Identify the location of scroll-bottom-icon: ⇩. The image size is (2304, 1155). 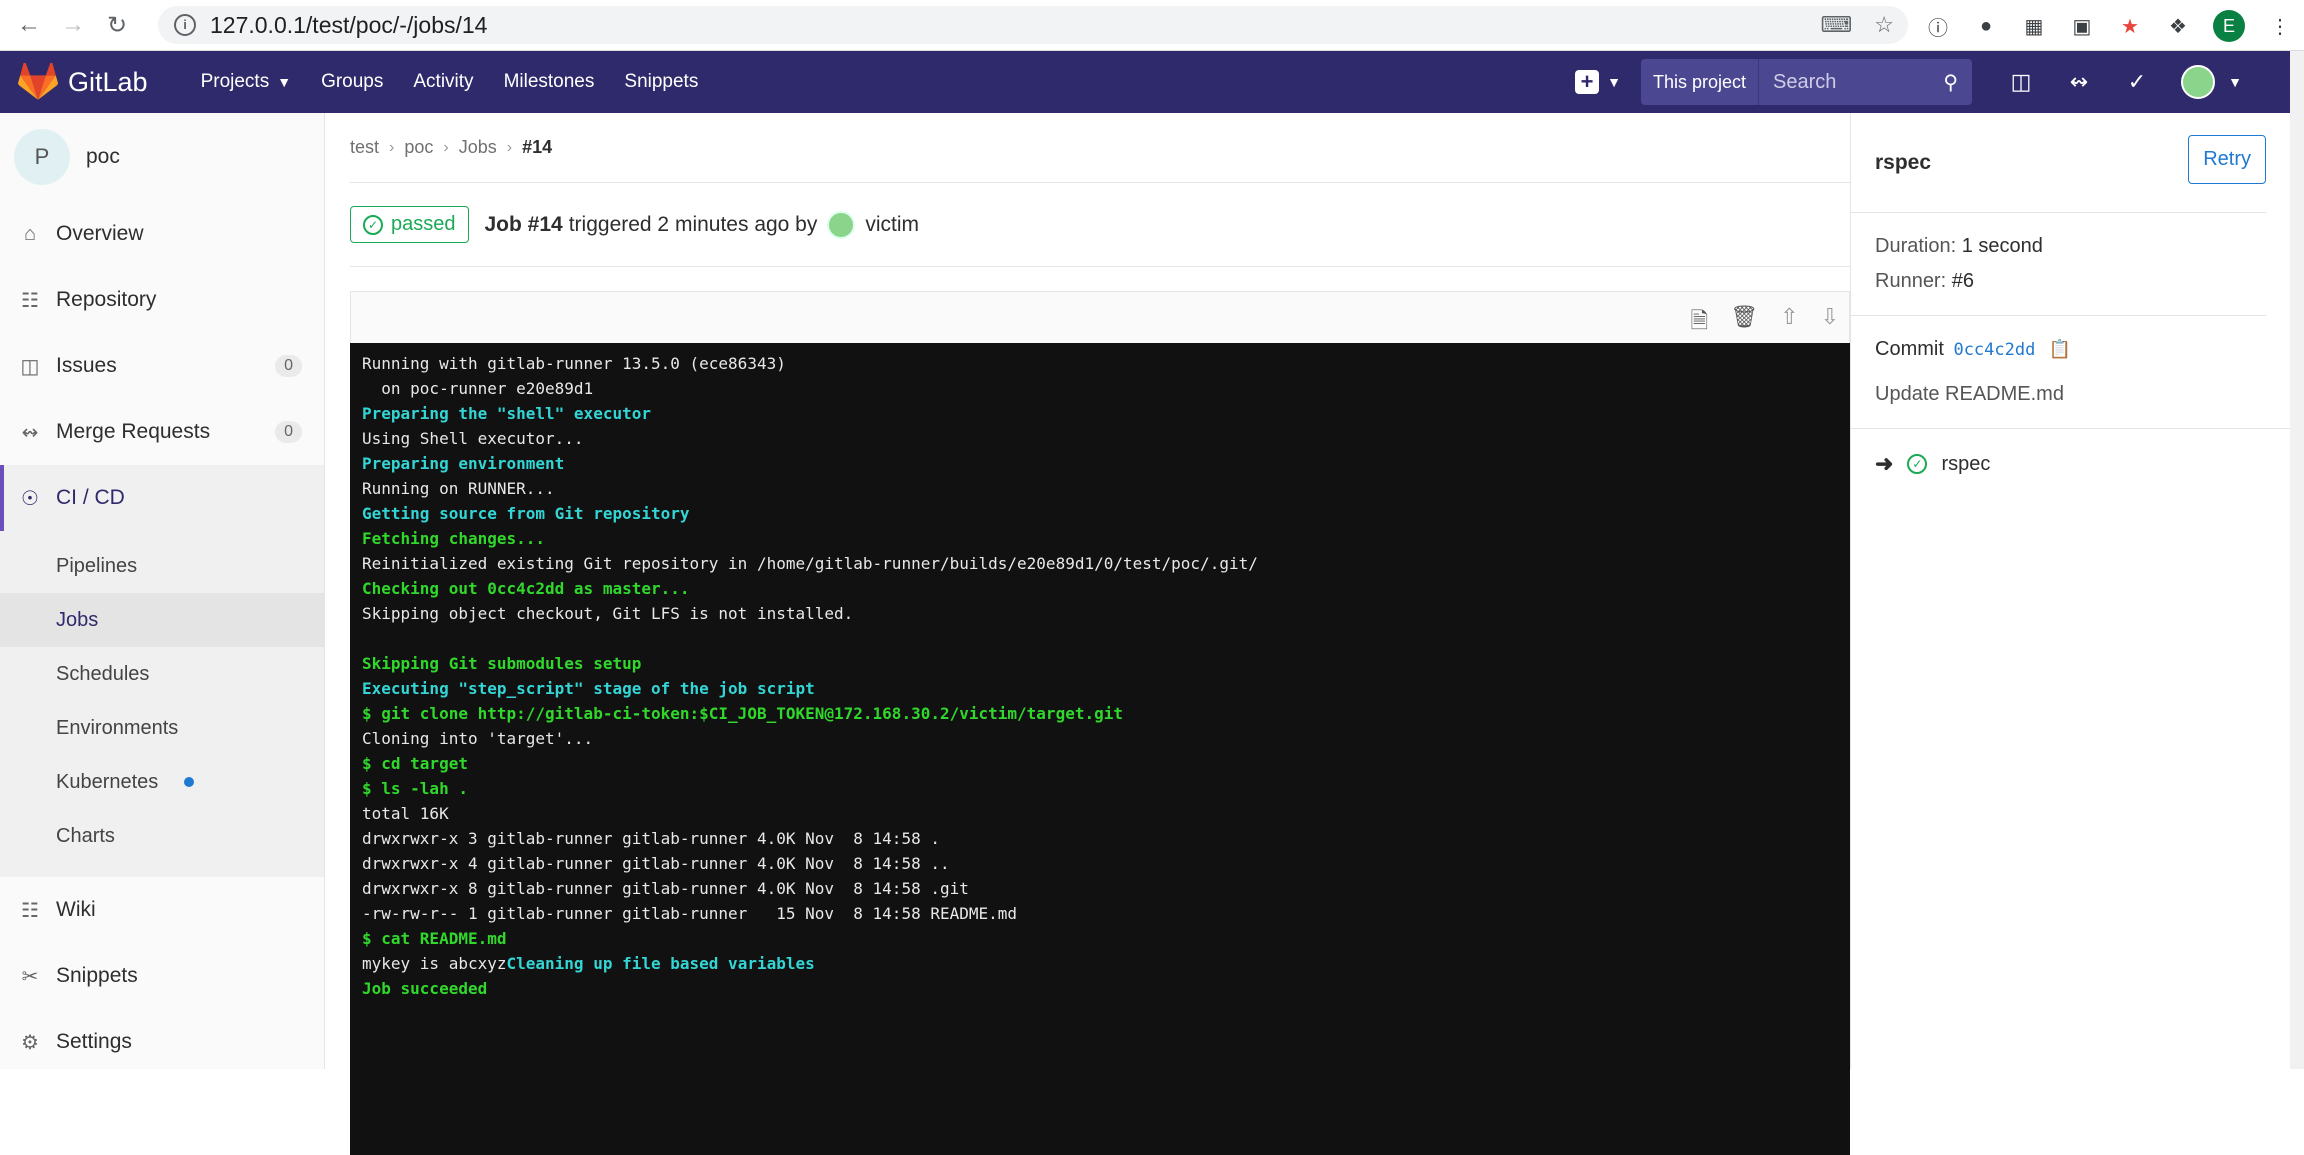
(1830, 323).